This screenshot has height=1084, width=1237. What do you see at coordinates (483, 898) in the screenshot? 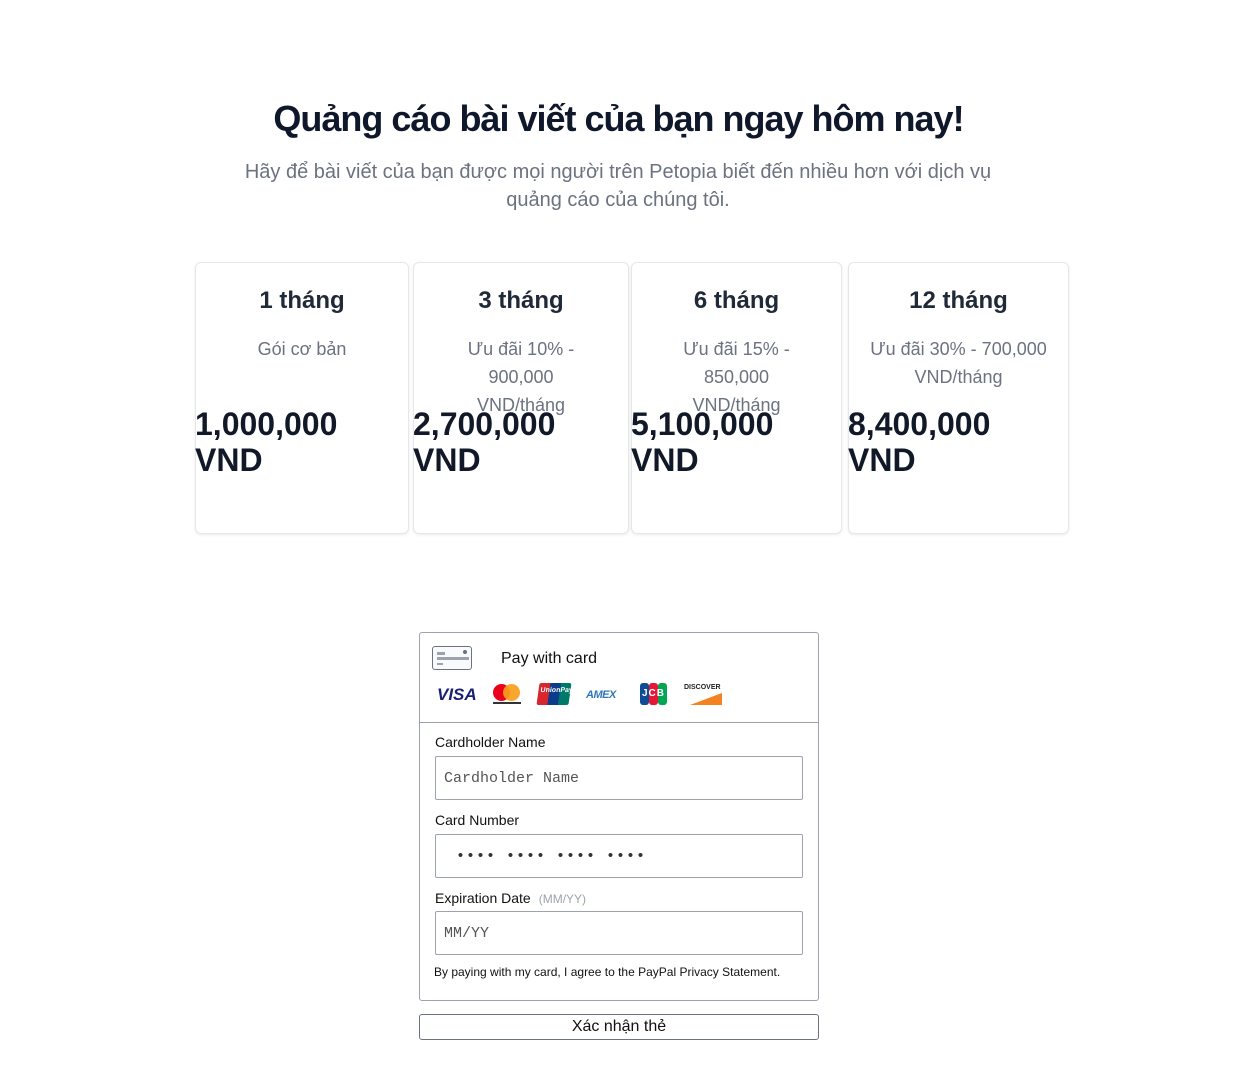
I see `expiration-date-label-text: Expiration Date` at bounding box center [483, 898].